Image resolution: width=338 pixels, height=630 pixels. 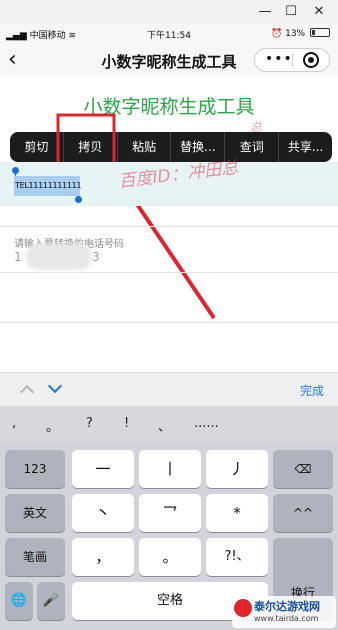 I want to click on redacted-blur, so click(x=59, y=257).